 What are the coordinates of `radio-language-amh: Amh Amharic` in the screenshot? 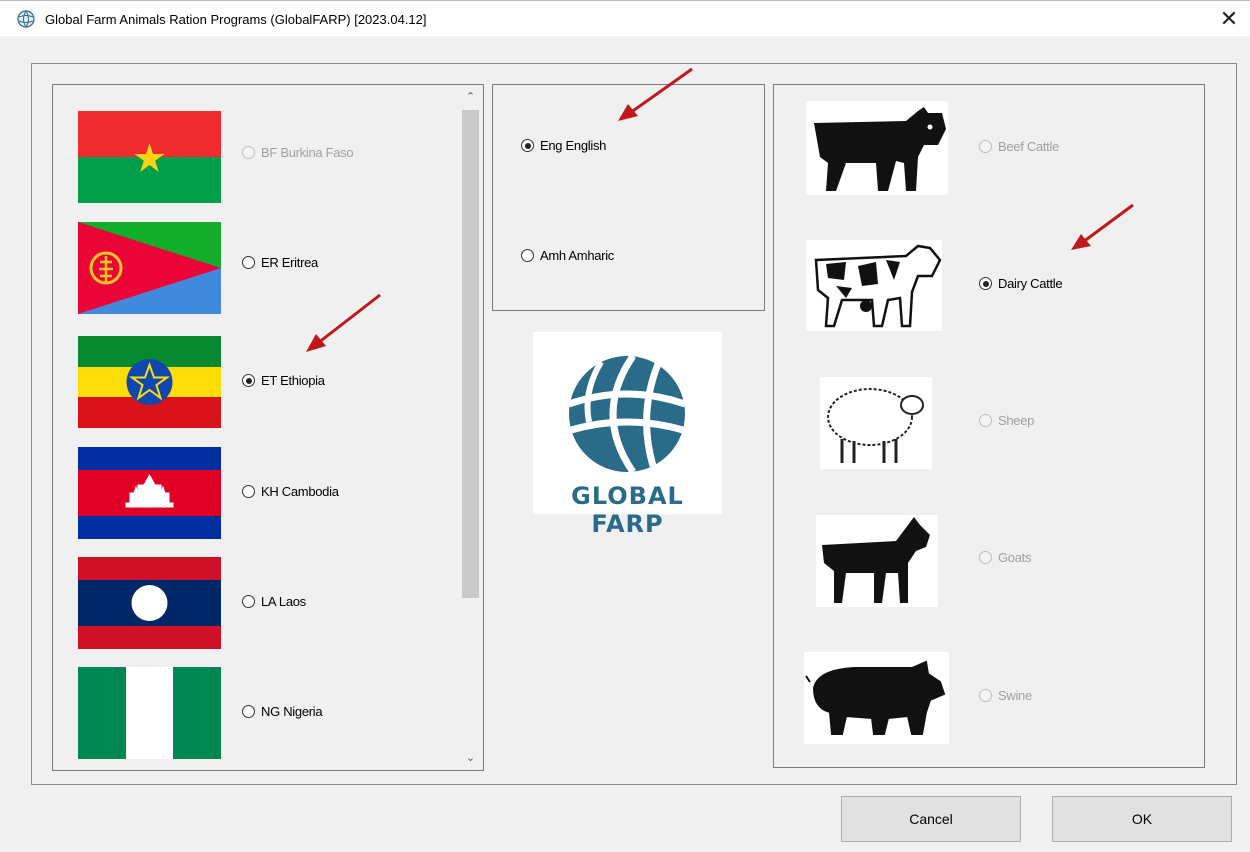 It's located at (567, 255).